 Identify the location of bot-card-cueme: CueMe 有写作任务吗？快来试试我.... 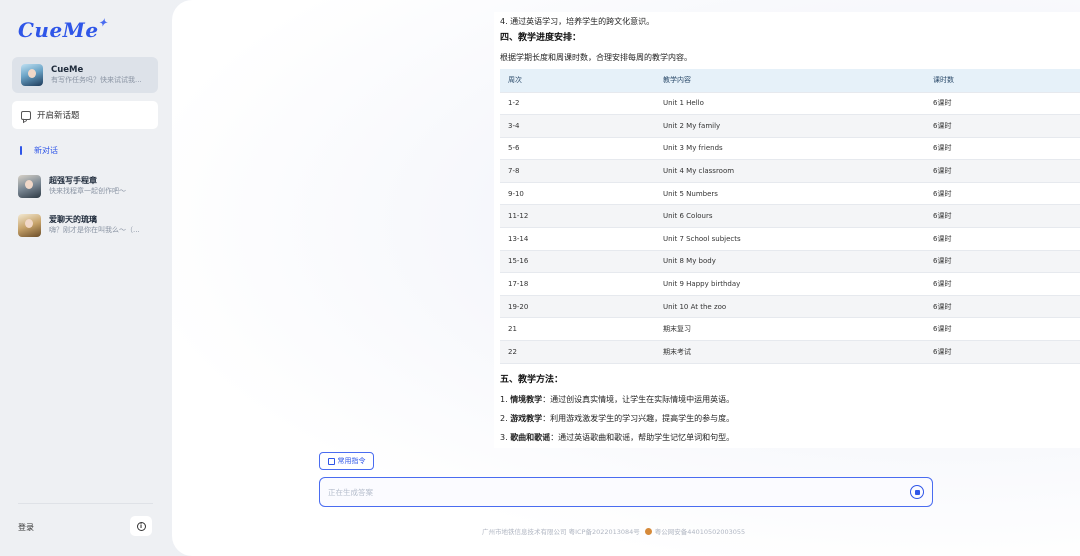
(85, 75).